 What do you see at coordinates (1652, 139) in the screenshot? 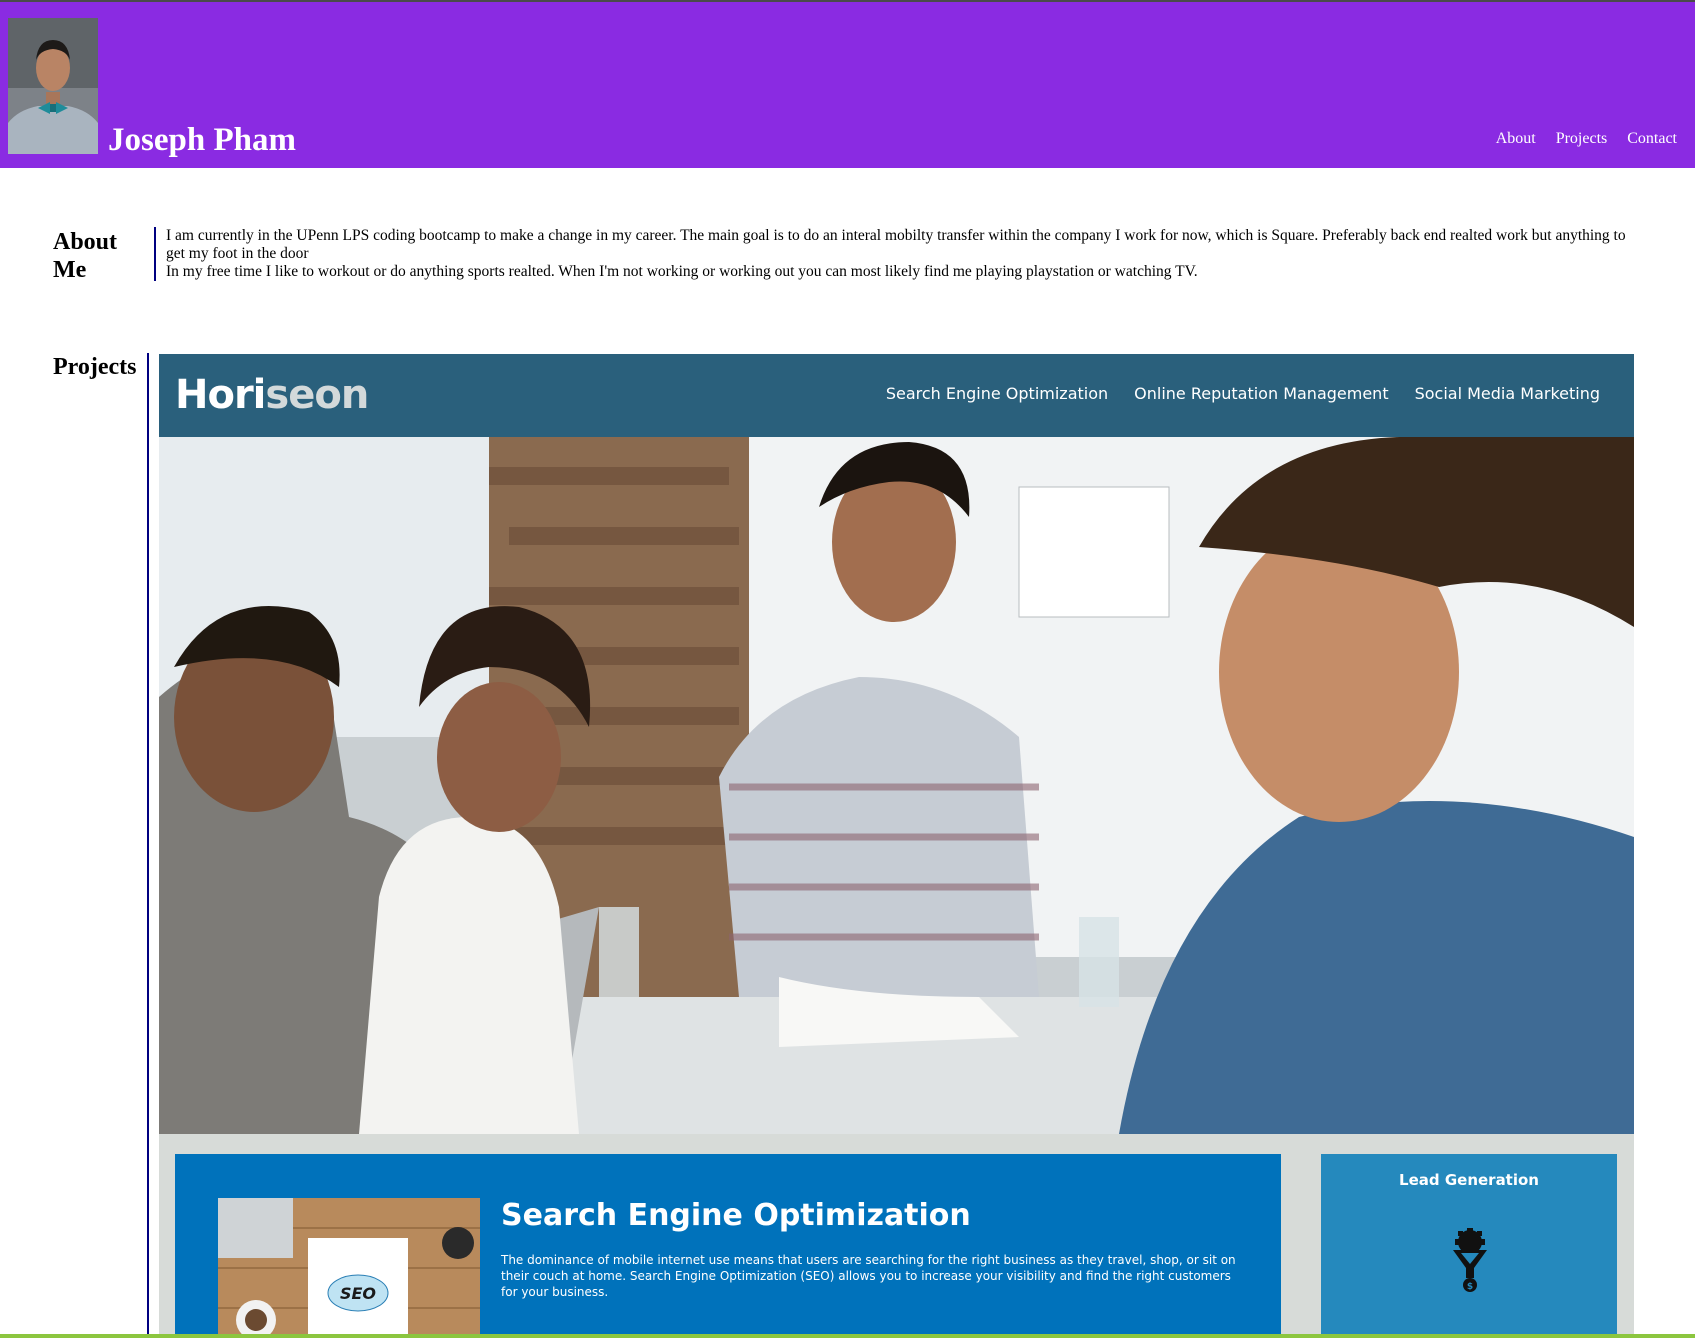
I see `nav-contact-link: Contact` at bounding box center [1652, 139].